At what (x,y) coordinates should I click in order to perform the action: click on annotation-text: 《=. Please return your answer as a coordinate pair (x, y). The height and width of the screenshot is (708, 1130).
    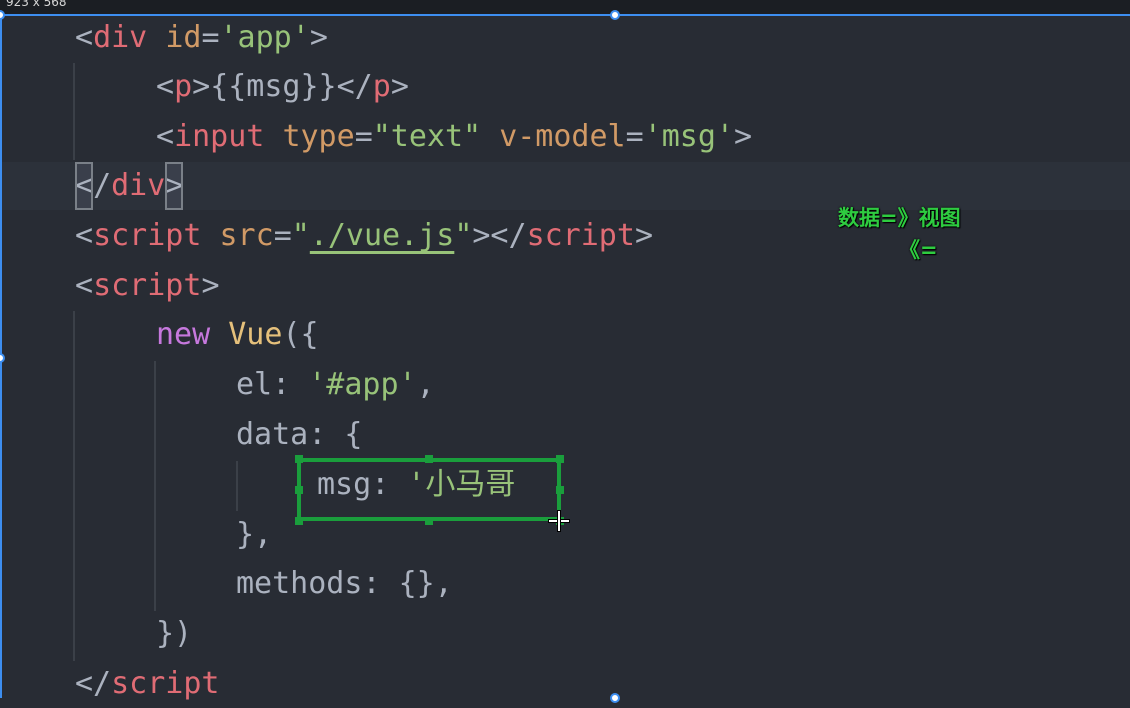
    Looking at the image, I should click on (918, 249).